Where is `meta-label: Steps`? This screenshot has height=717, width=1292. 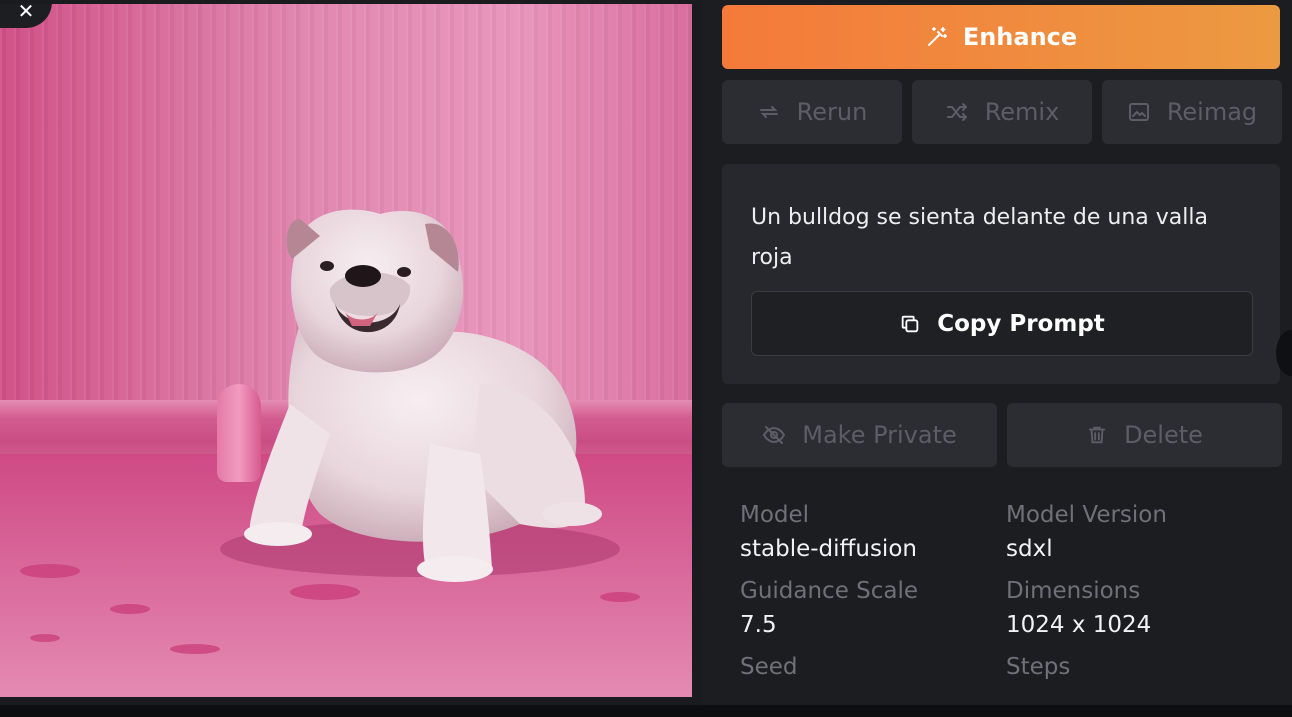 meta-label: Steps is located at coordinates (1038, 667).